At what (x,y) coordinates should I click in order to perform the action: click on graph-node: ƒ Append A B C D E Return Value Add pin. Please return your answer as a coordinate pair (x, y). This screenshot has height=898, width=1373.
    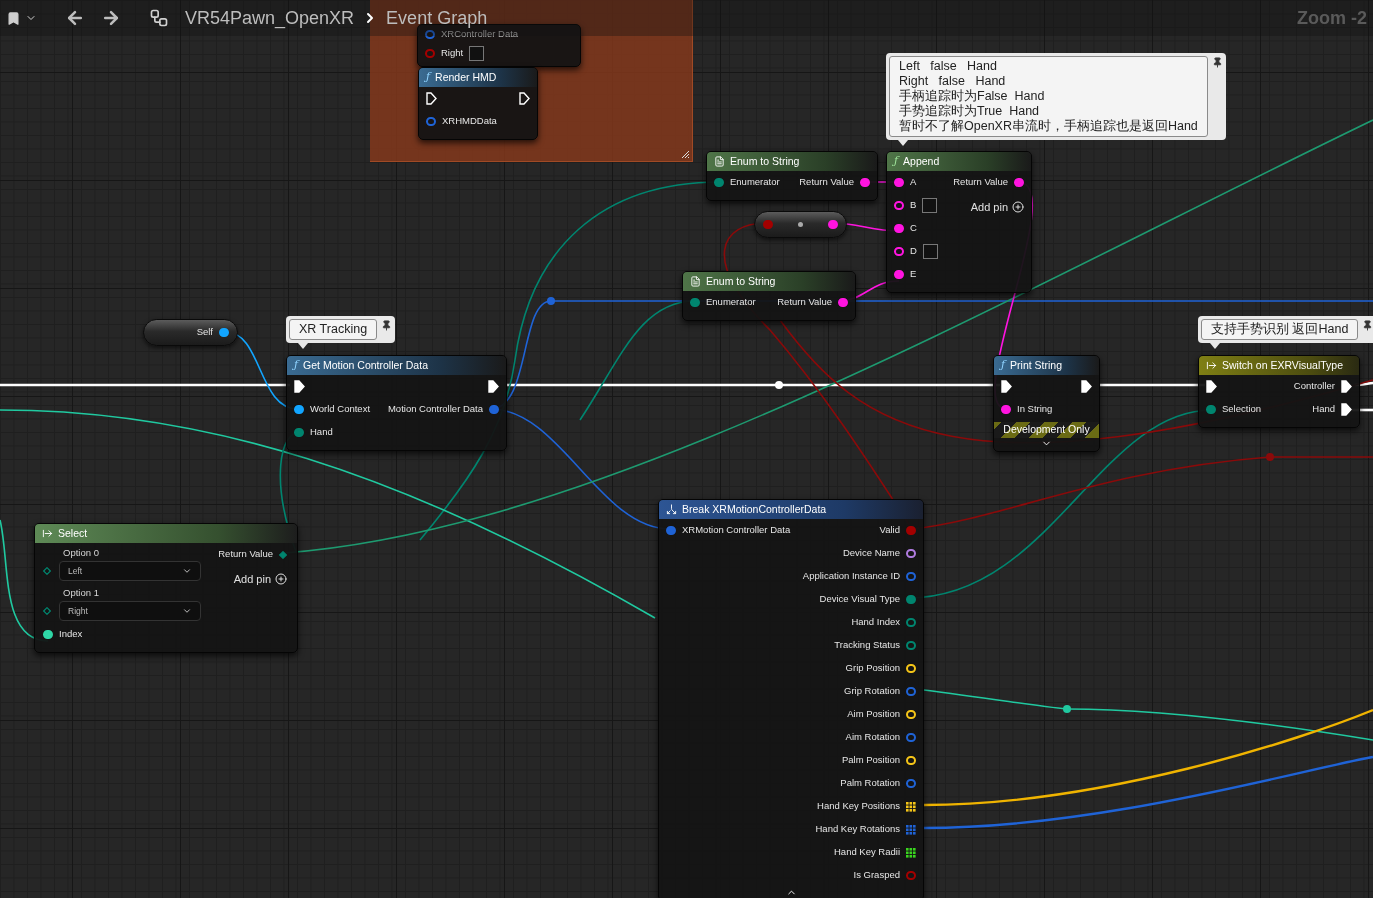
    Looking at the image, I should click on (959, 222).